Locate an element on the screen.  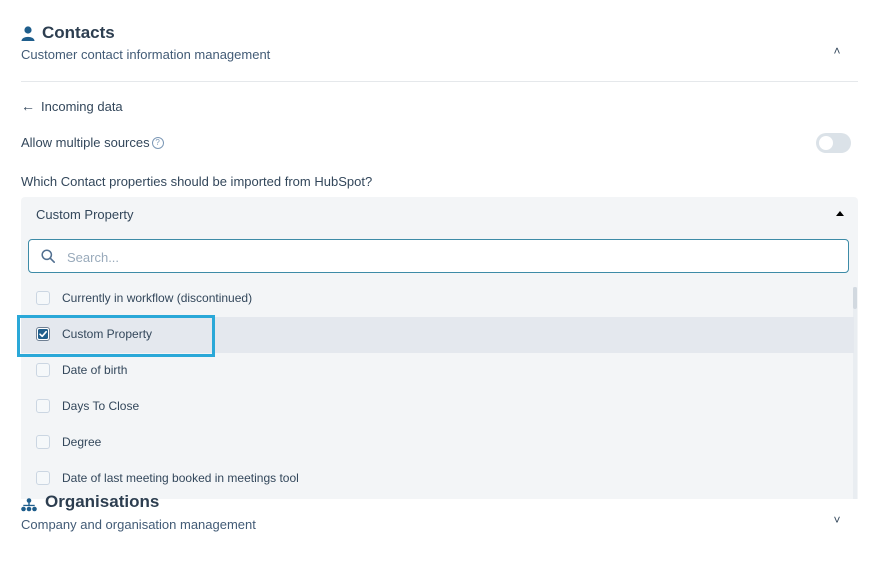
search-icon is located at coordinates (48, 256).